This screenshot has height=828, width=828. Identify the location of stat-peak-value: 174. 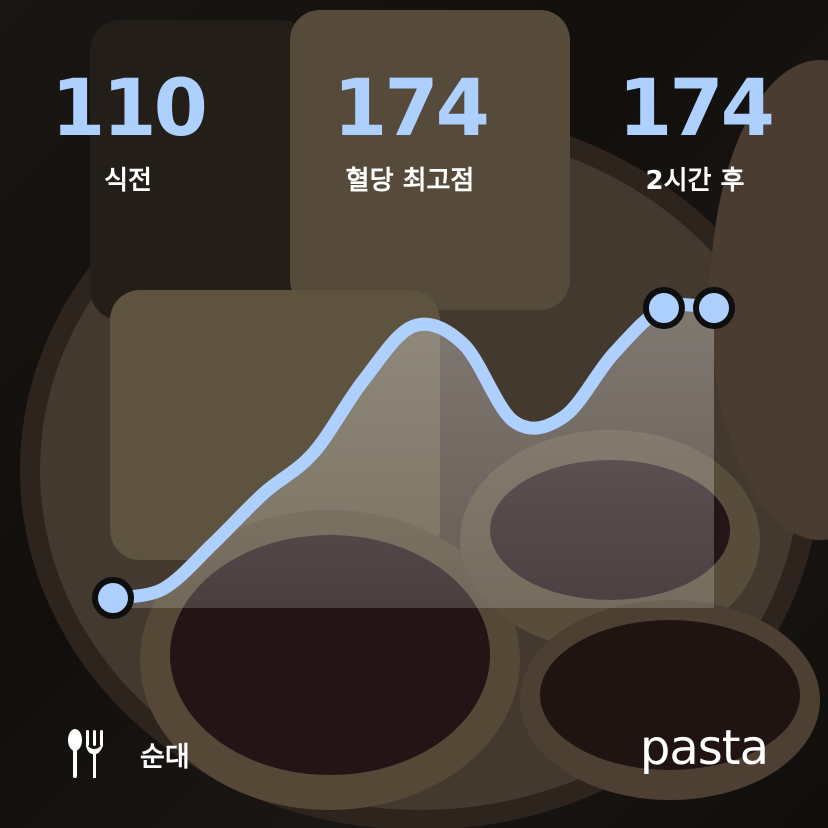
(411, 109).